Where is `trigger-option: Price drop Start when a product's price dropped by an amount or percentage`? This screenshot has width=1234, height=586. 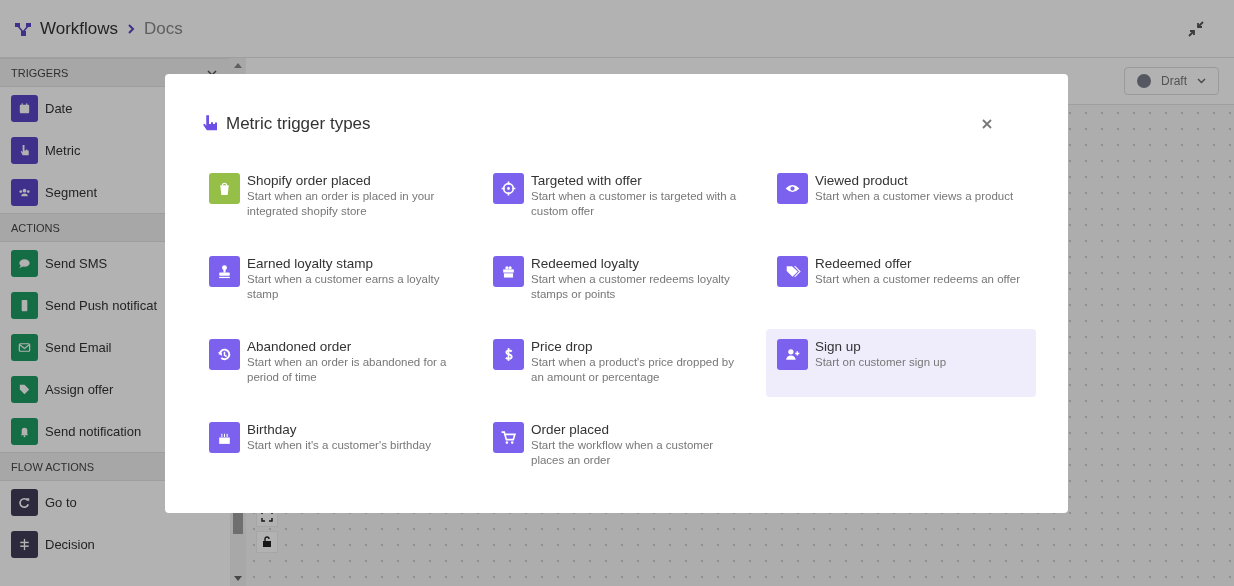
trigger-option: Price drop Start when a product's price dropped by an amount or percentage is located at coordinates (617, 363).